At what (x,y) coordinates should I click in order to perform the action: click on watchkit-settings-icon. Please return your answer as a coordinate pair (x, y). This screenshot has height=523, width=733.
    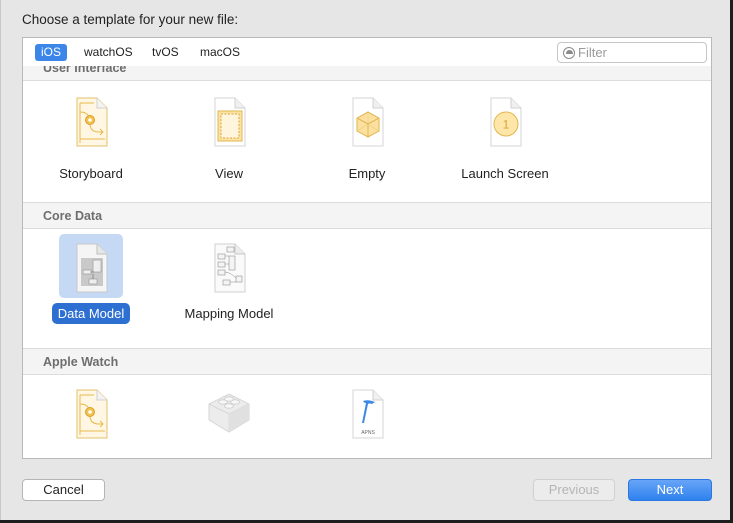
    Looking at the image, I should click on (229, 413).